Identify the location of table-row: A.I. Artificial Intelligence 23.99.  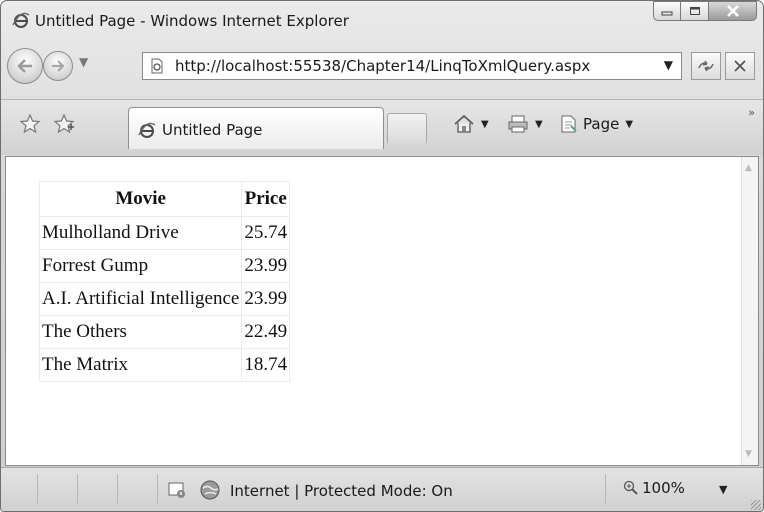
(164, 299).